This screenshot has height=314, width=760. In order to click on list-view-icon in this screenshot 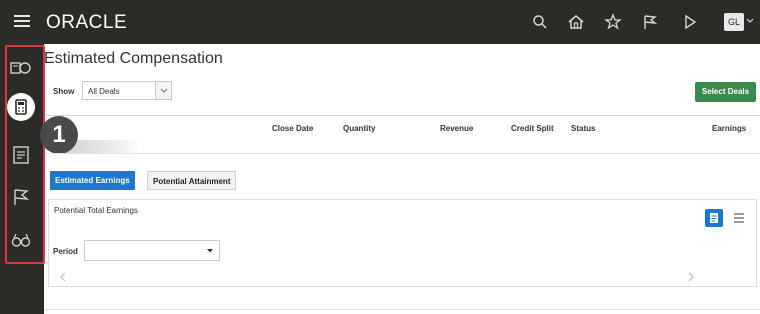, I will do `click(739, 218)`.